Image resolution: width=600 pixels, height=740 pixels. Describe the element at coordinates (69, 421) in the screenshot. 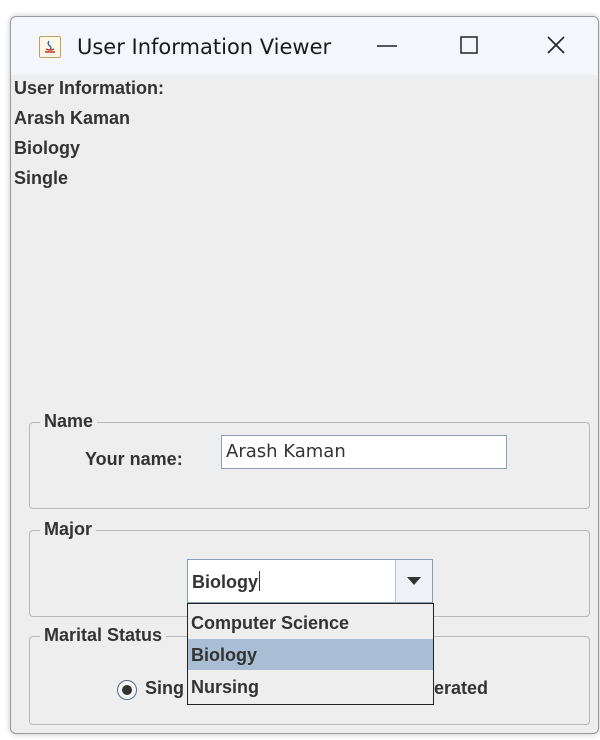

I see `name-group-legend: Name` at that location.